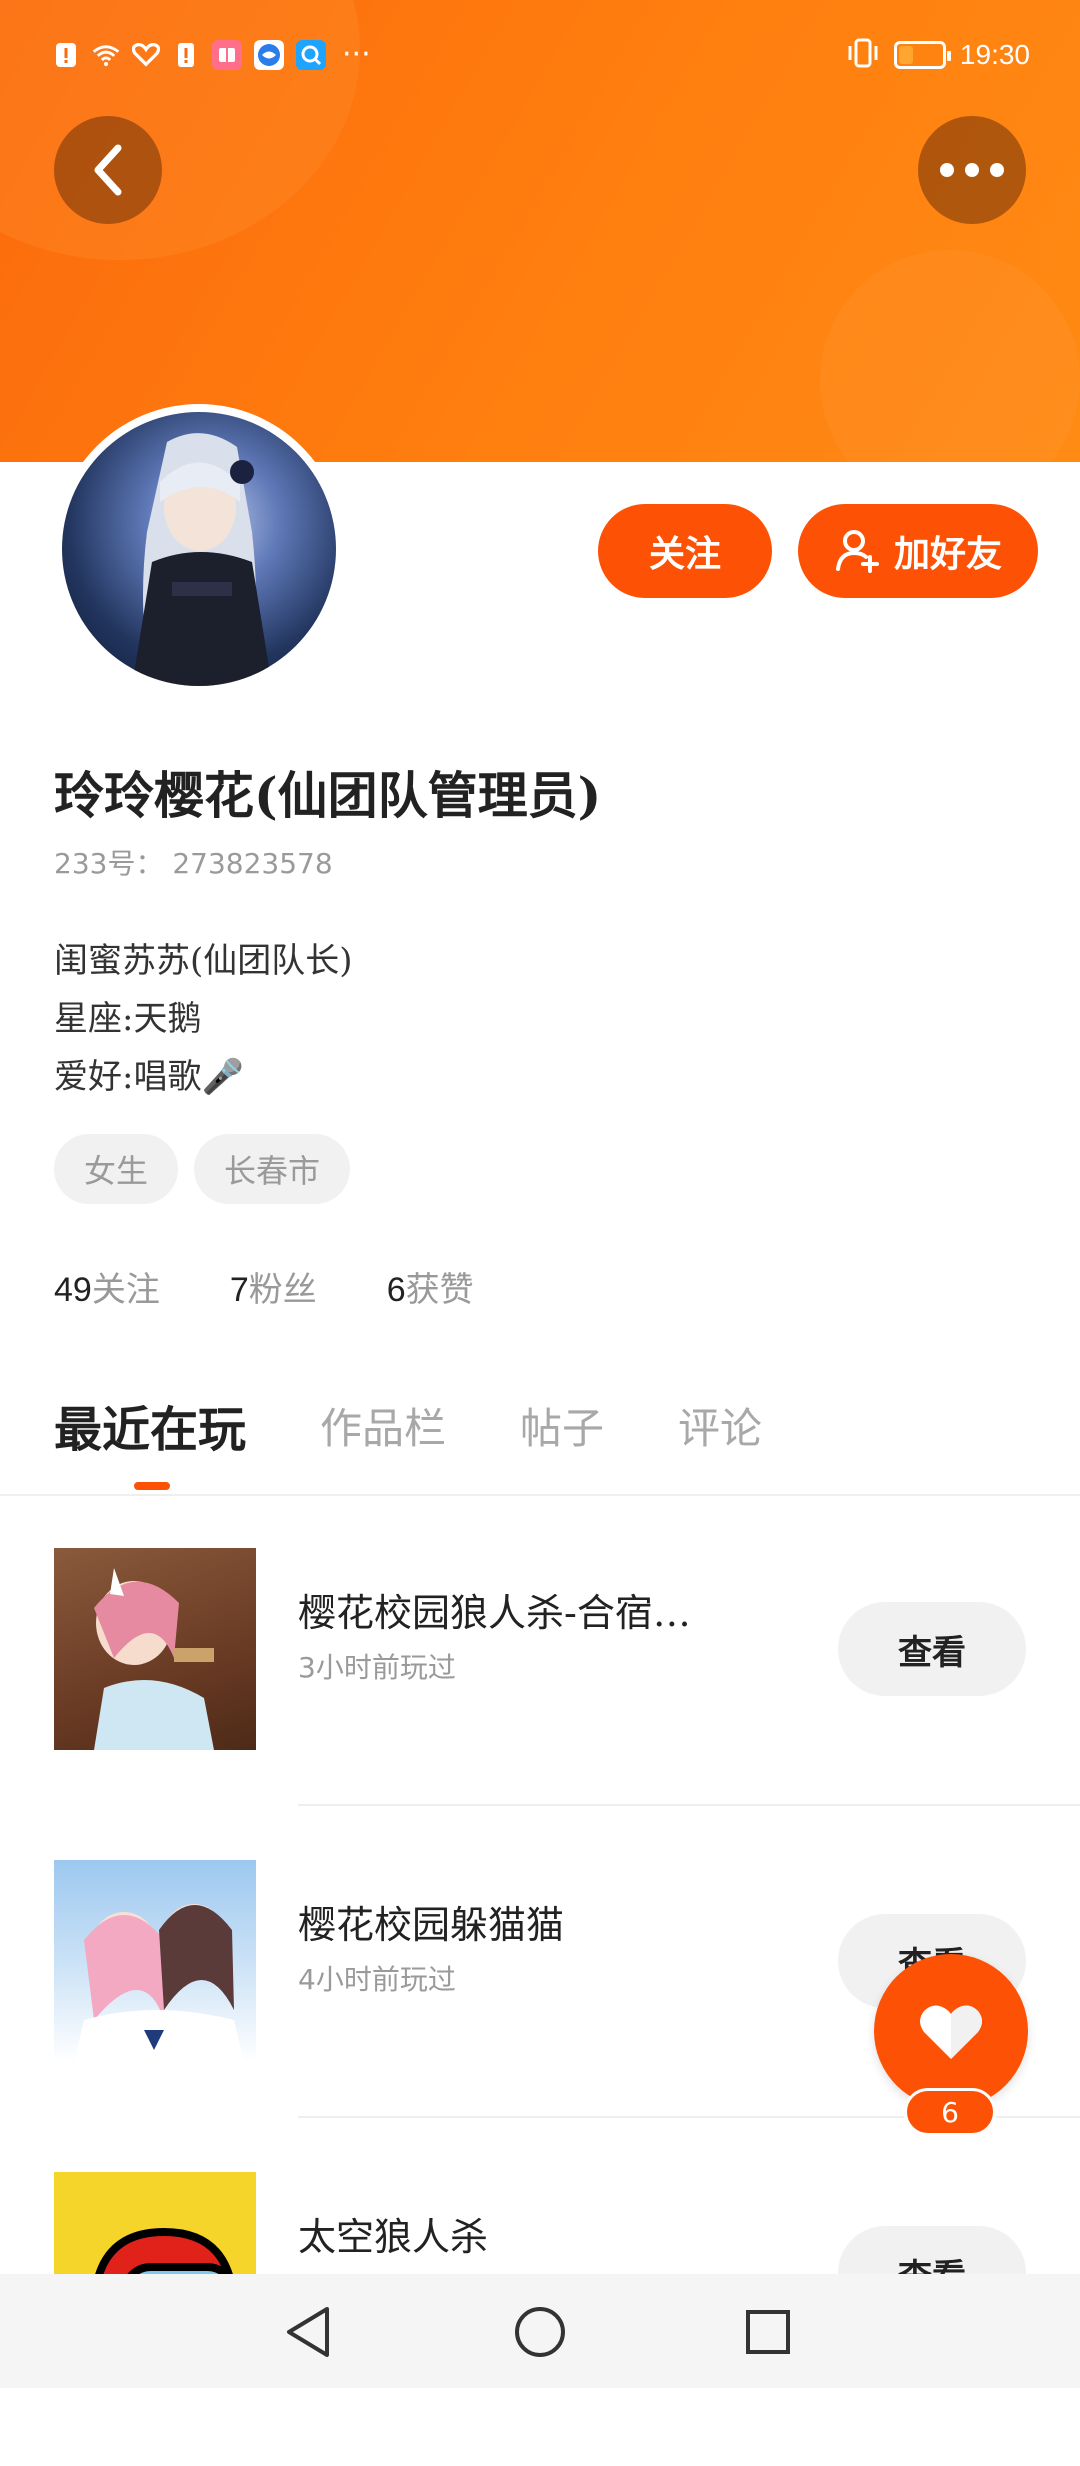  I want to click on circle-home-icon, so click(540, 2332).